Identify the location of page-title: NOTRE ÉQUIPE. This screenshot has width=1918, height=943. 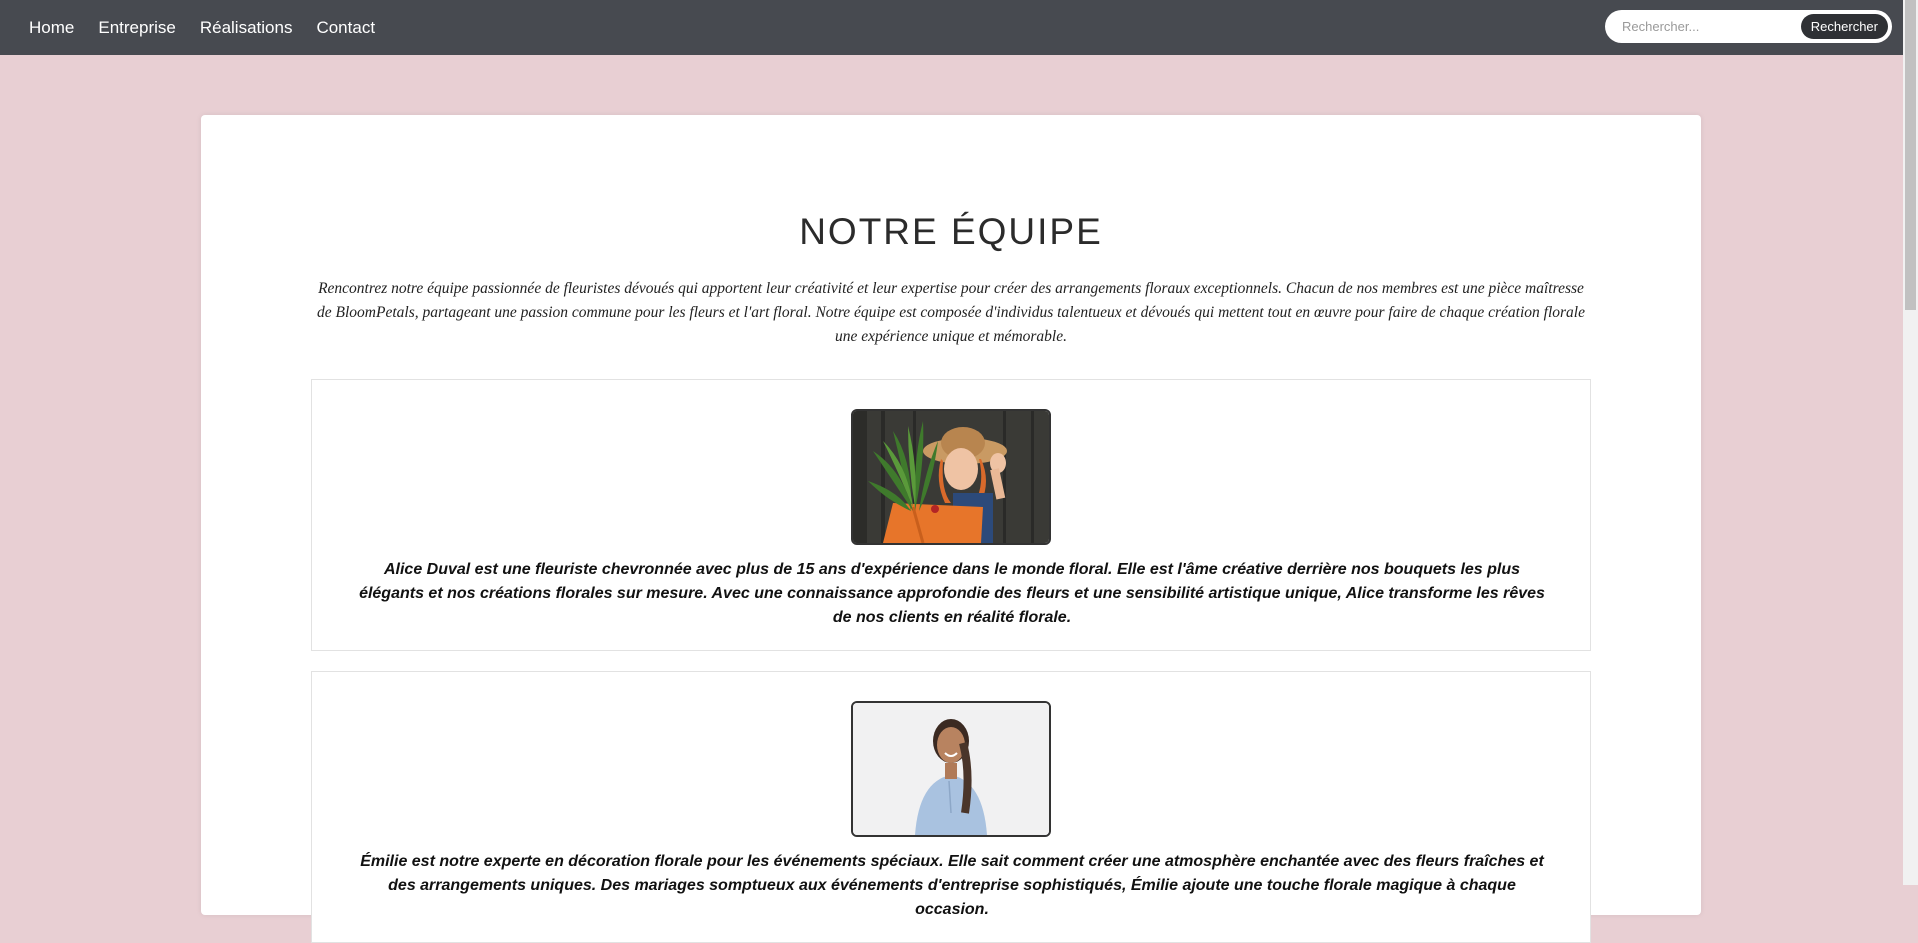
(951, 231).